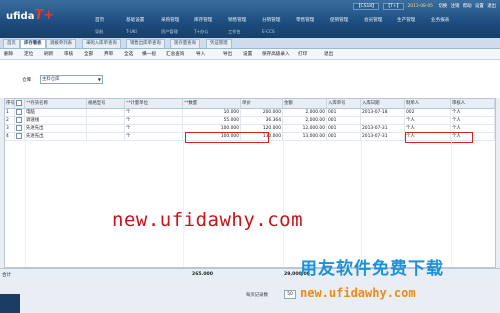 This screenshot has width=500, height=313. Describe the element at coordinates (455, 6) in the screenshot. I see `logout-link: 注销` at that location.